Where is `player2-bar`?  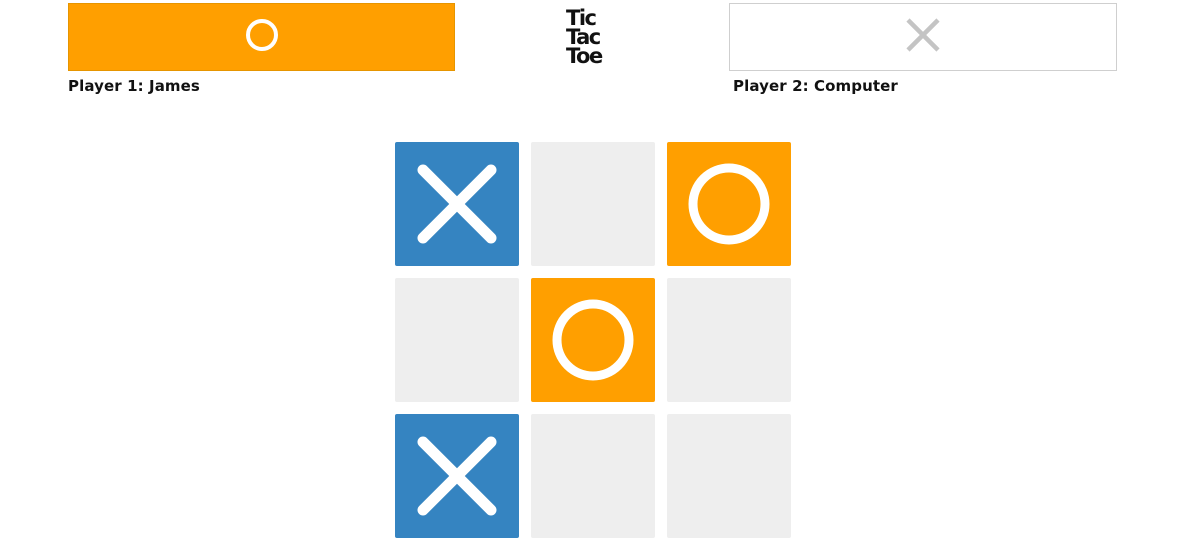
player2-bar is located at coordinates (923, 37).